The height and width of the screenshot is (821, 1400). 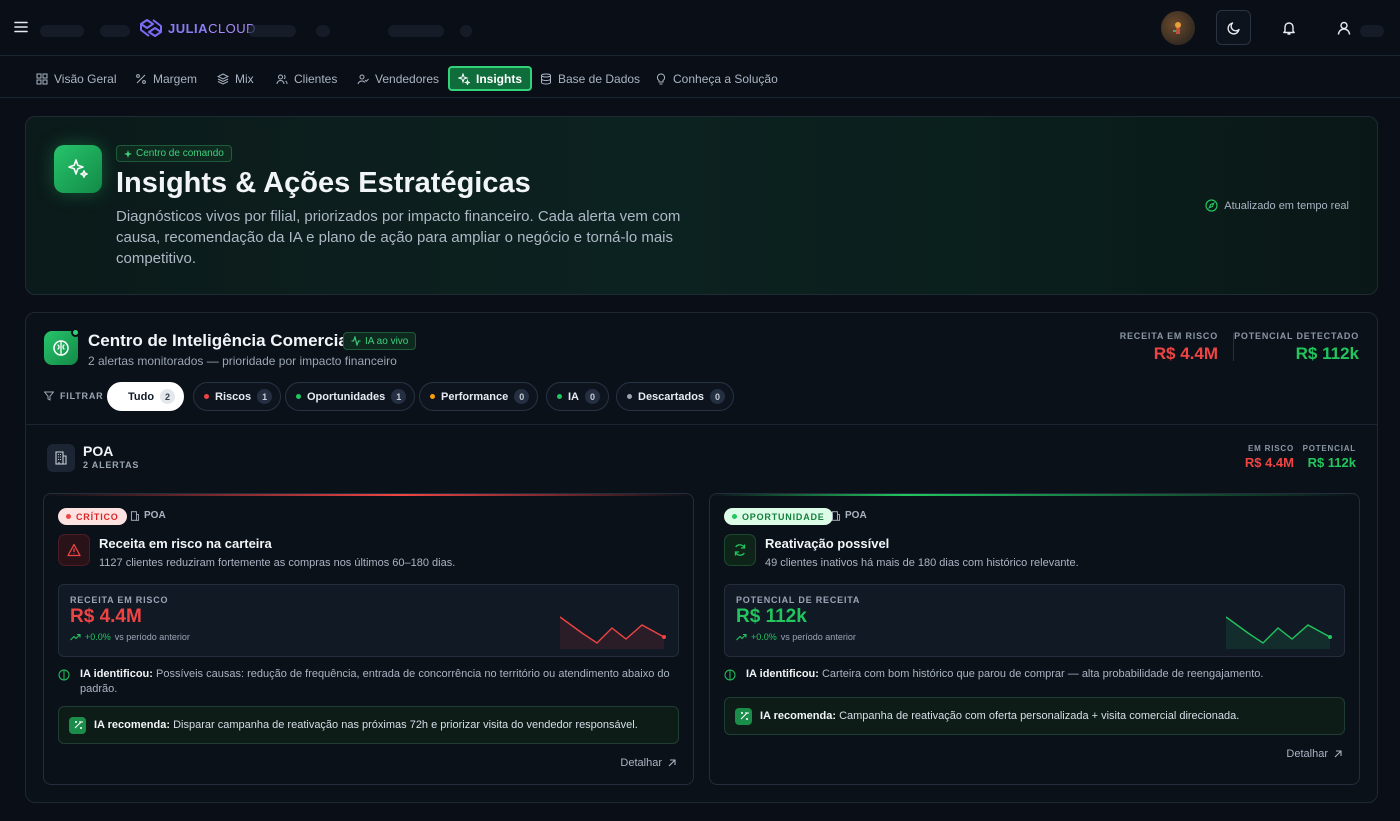 I want to click on user-icon, so click(x=1343, y=28).